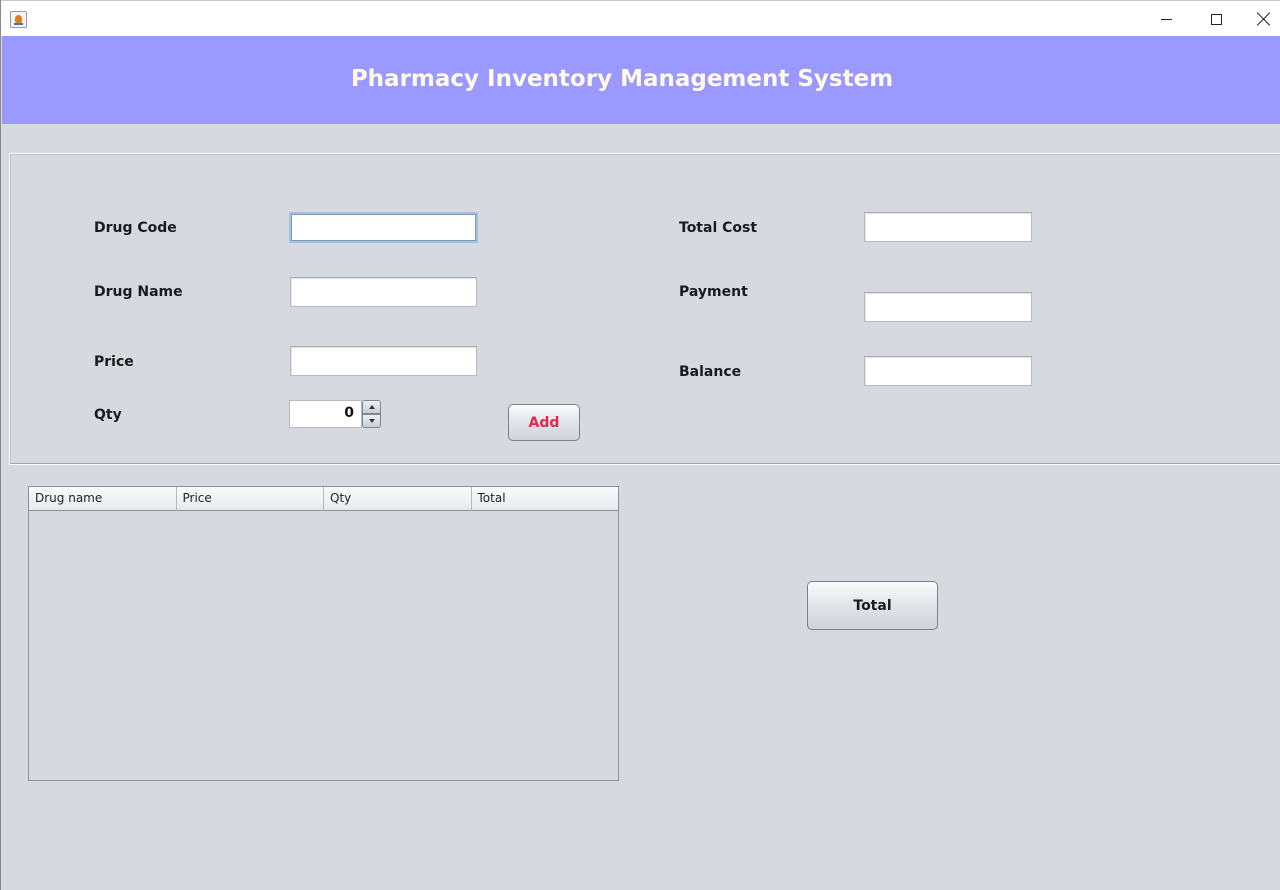  I want to click on close-icon, so click(1264, 19).